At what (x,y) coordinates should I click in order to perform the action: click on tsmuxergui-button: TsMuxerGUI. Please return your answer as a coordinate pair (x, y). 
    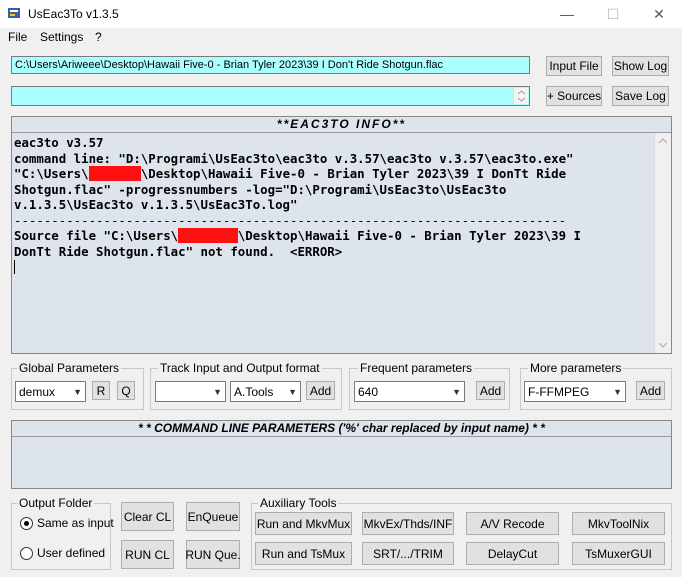
    Looking at the image, I should click on (618, 553).